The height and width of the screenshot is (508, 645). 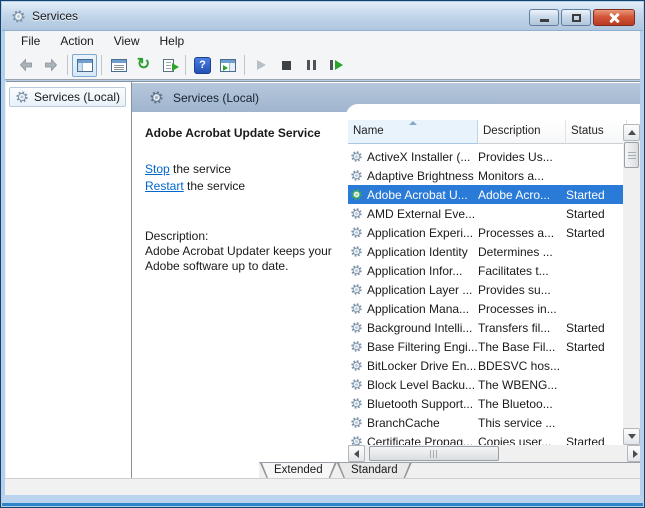 I want to click on scroll-left-button, so click(x=356, y=453).